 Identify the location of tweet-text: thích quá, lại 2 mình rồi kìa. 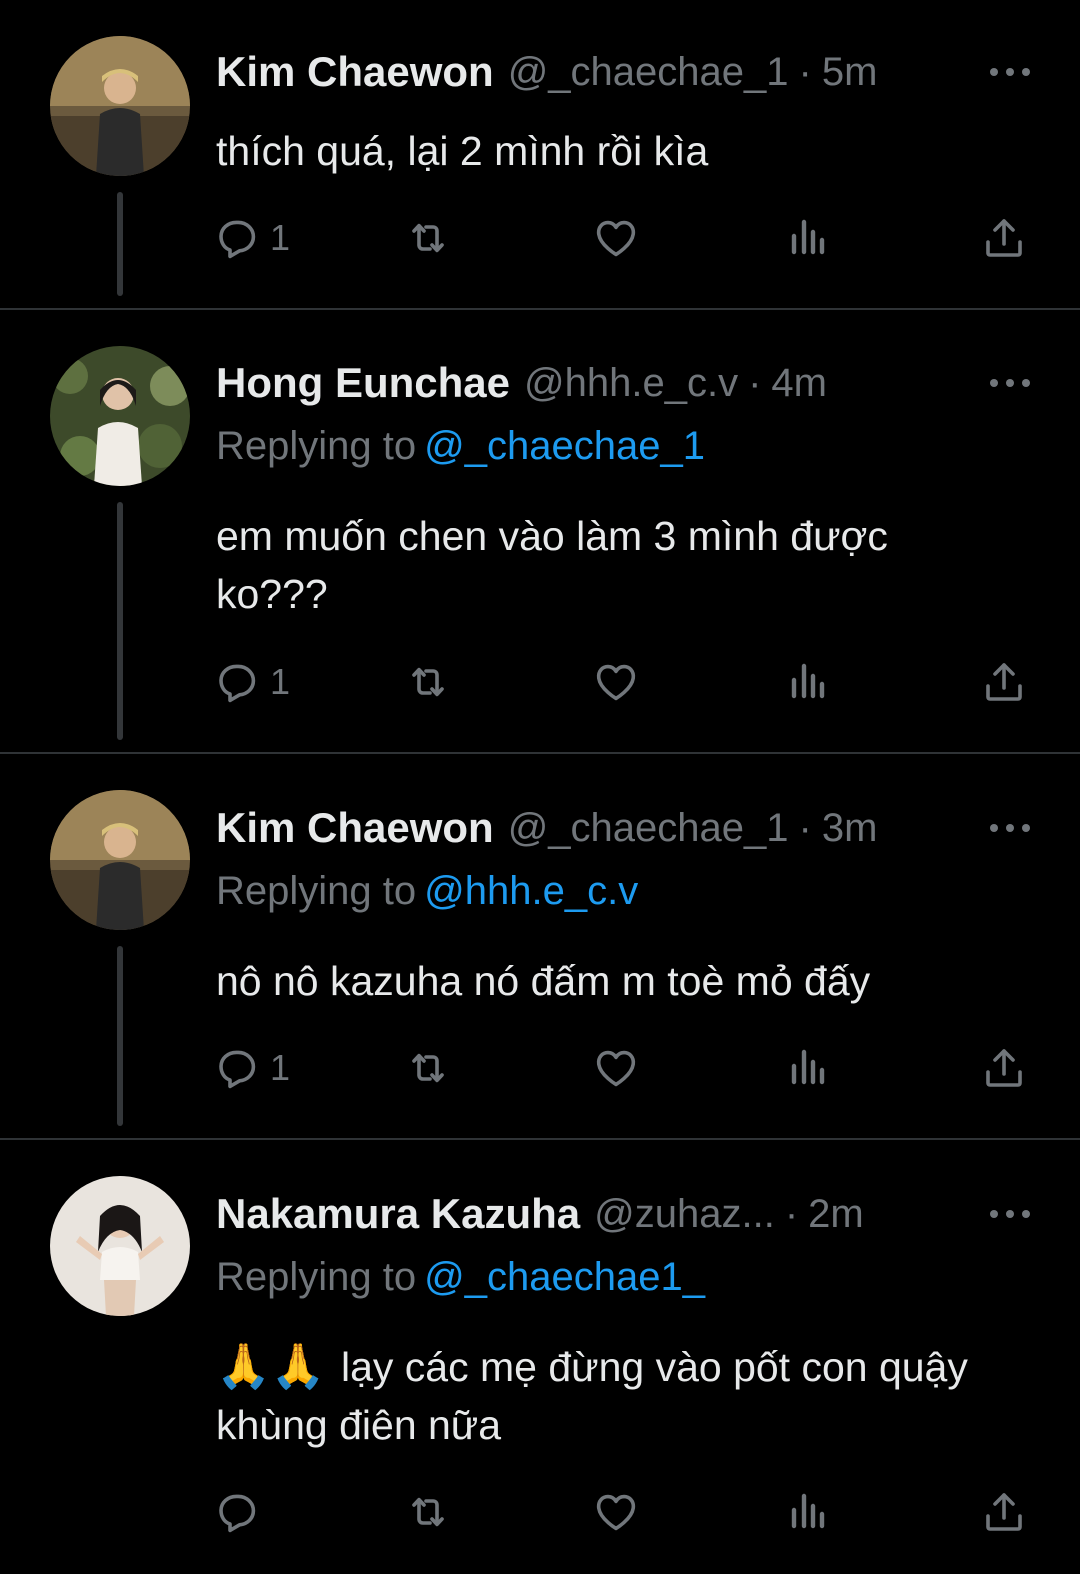
(462, 151).